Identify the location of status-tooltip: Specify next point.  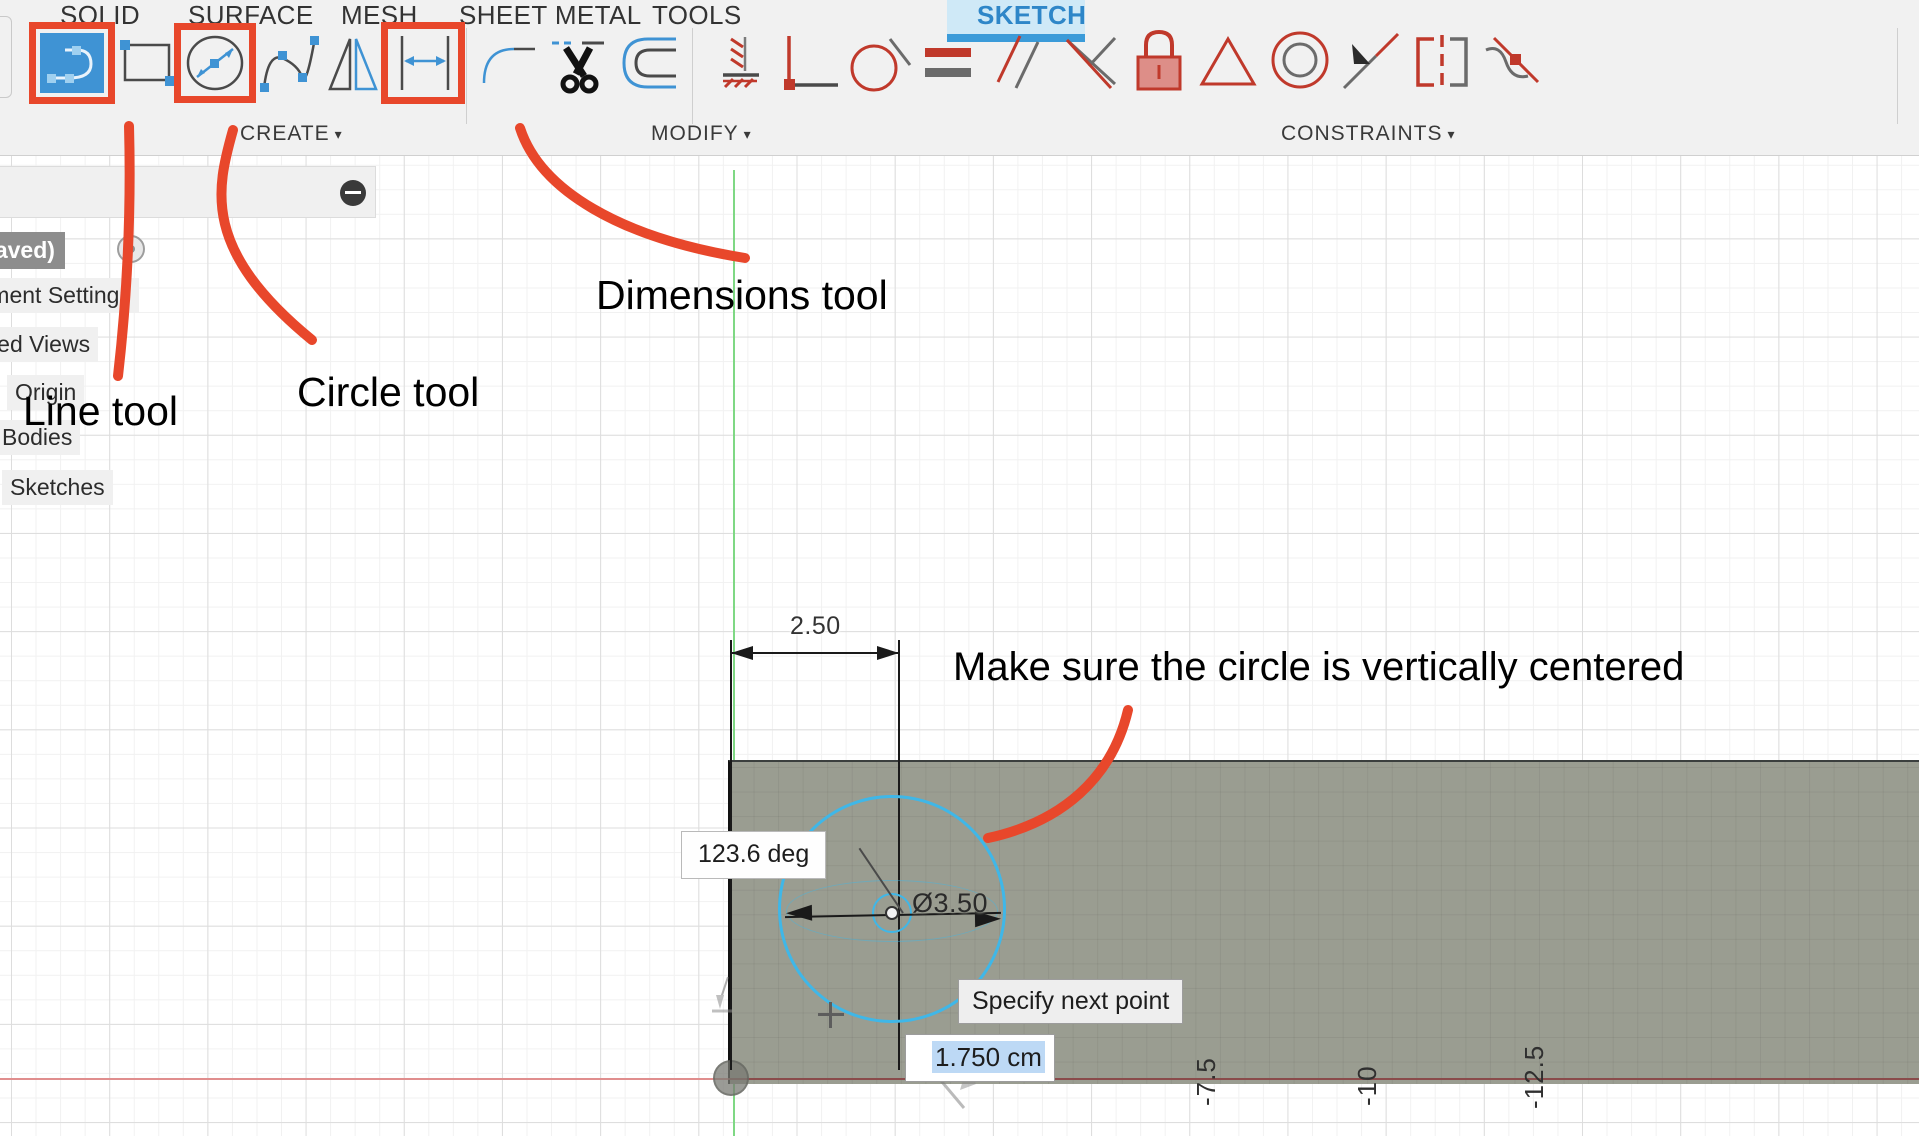
(1071, 1001).